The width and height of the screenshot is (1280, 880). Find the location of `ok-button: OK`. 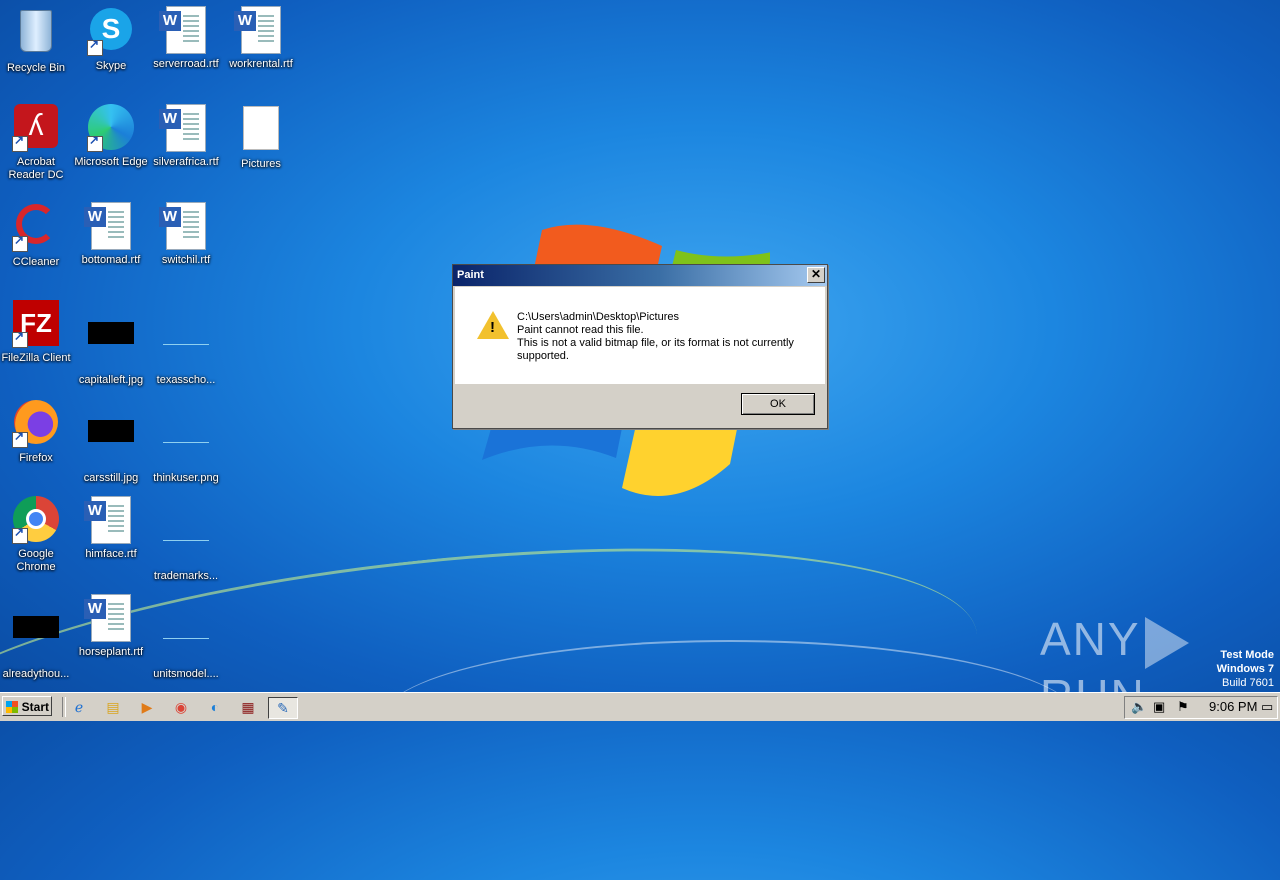

ok-button: OK is located at coordinates (778, 404).